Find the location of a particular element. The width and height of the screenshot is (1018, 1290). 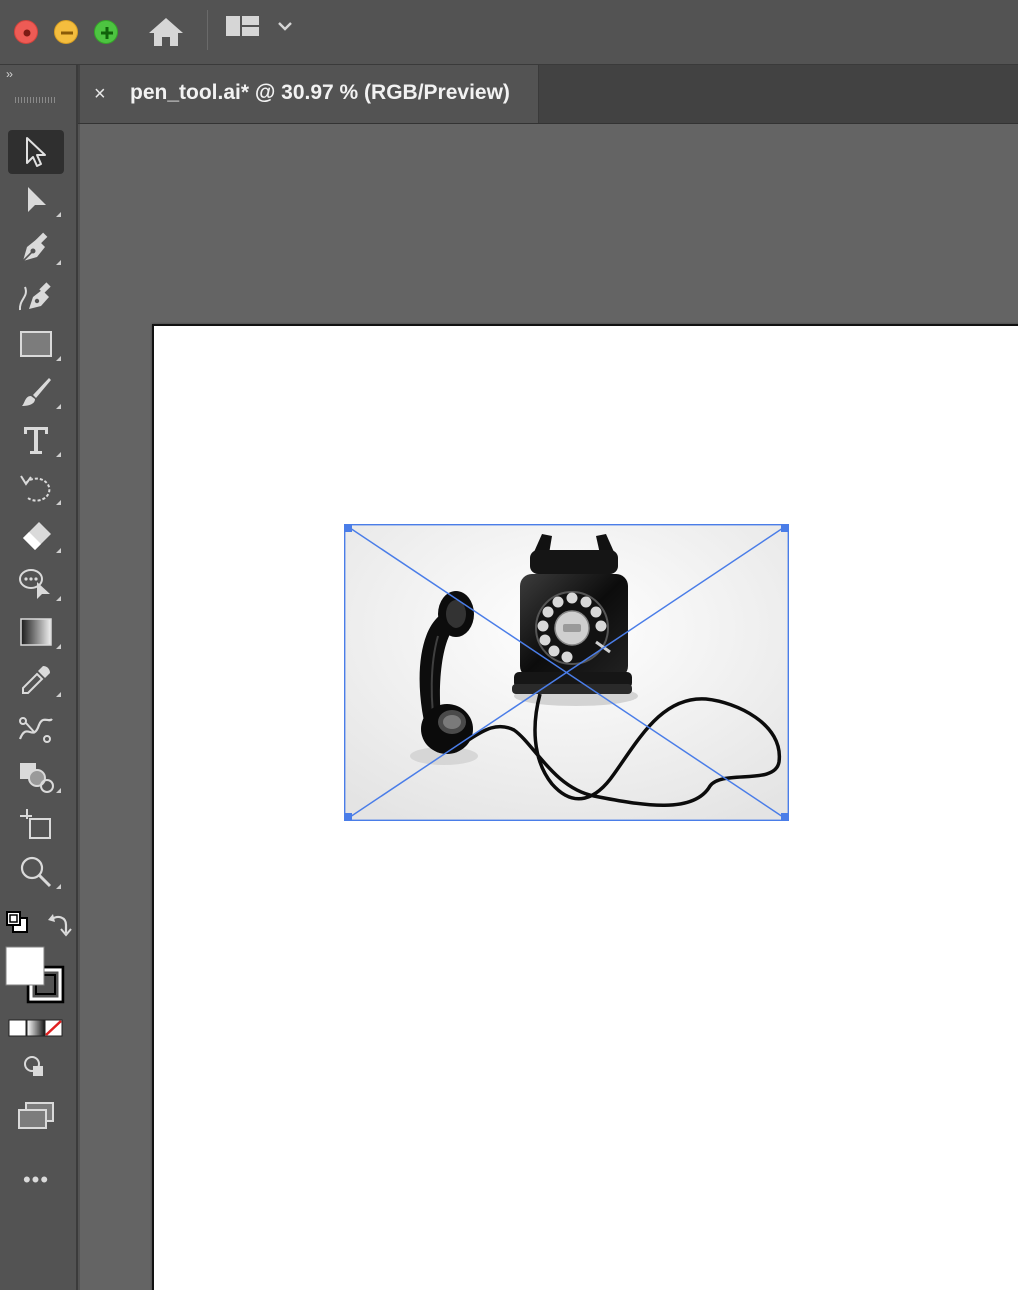

color-gradient-none-icon is located at coordinates (35, 1028).